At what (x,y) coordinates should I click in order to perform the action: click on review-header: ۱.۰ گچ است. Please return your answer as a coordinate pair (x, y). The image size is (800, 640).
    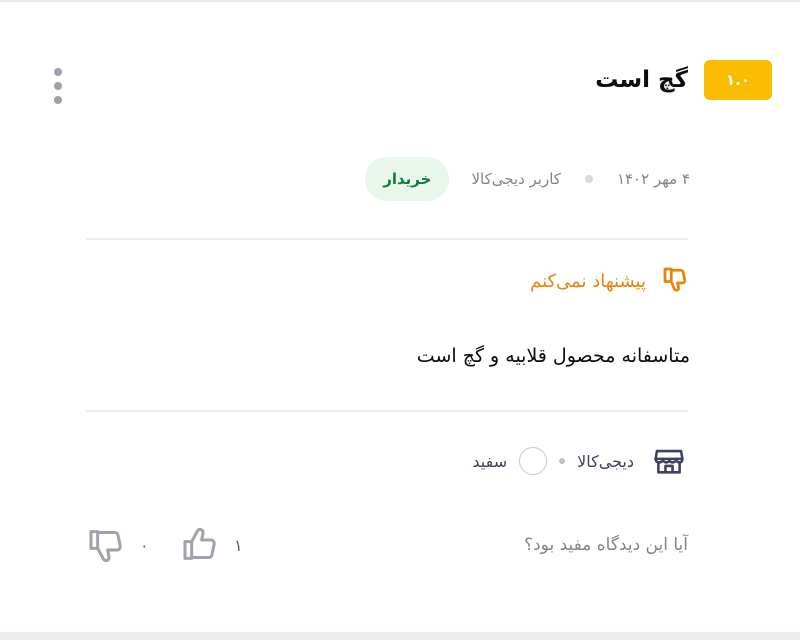
    Looking at the image, I should click on (406, 82).